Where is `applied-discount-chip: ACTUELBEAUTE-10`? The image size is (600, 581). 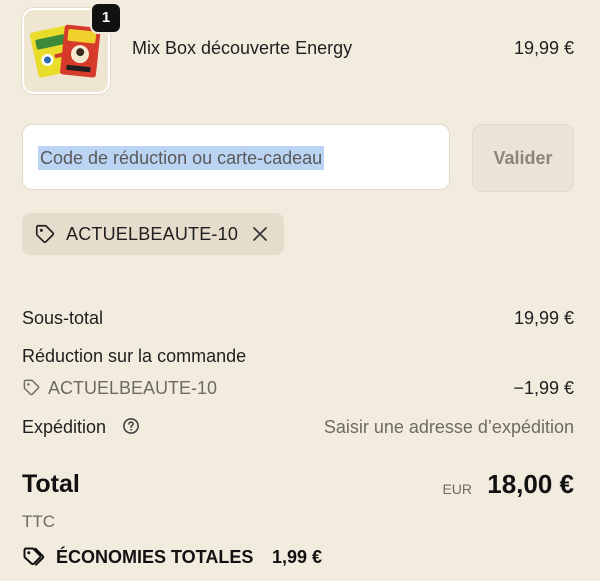 applied-discount-chip: ACTUELBEAUTE-10 is located at coordinates (153, 234).